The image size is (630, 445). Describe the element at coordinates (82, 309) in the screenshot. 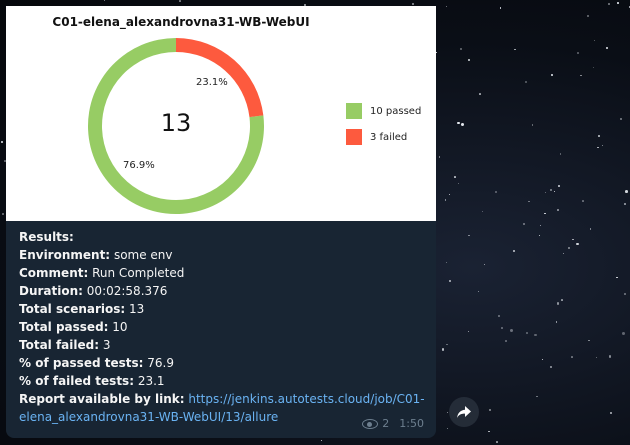

I see `total-scenarios-line: Total scenarios: 13` at that location.